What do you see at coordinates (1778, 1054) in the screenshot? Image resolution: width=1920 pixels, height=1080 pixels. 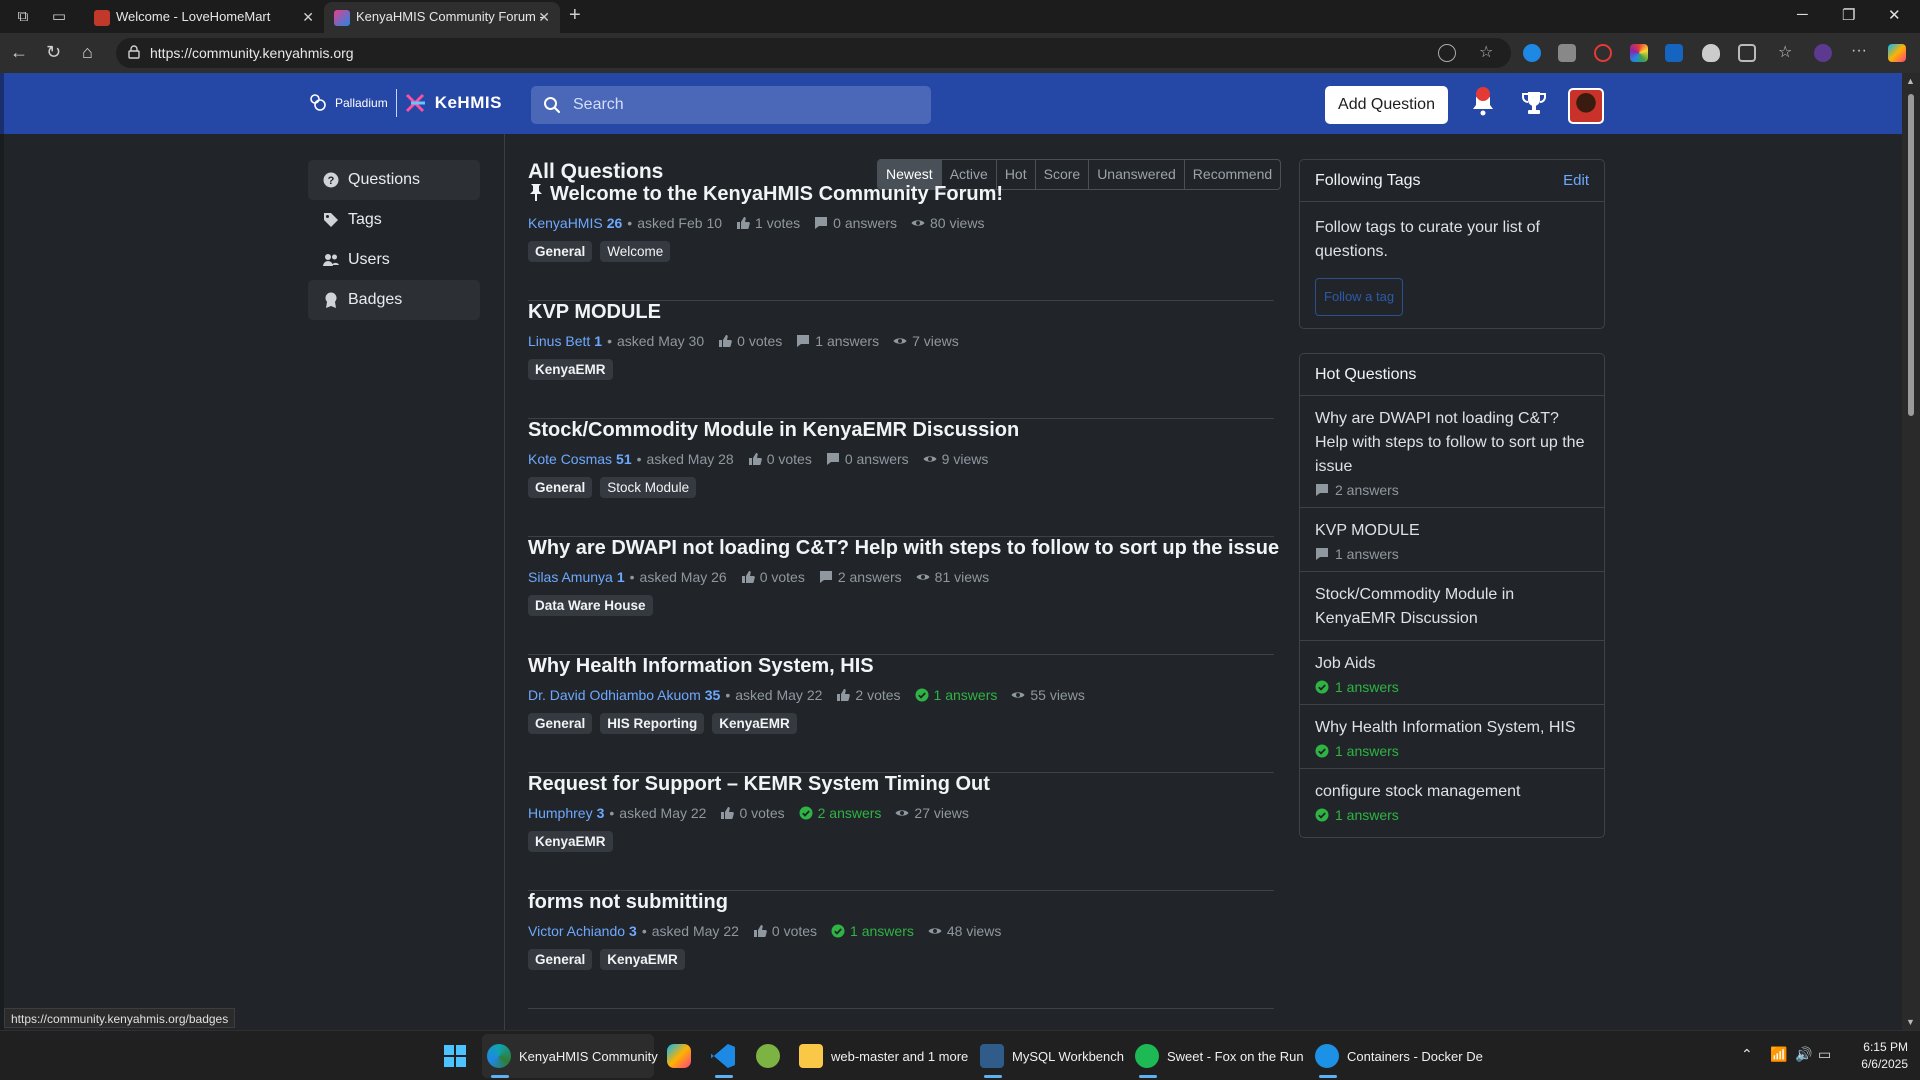 I see `wifi-icon: 📶` at bounding box center [1778, 1054].